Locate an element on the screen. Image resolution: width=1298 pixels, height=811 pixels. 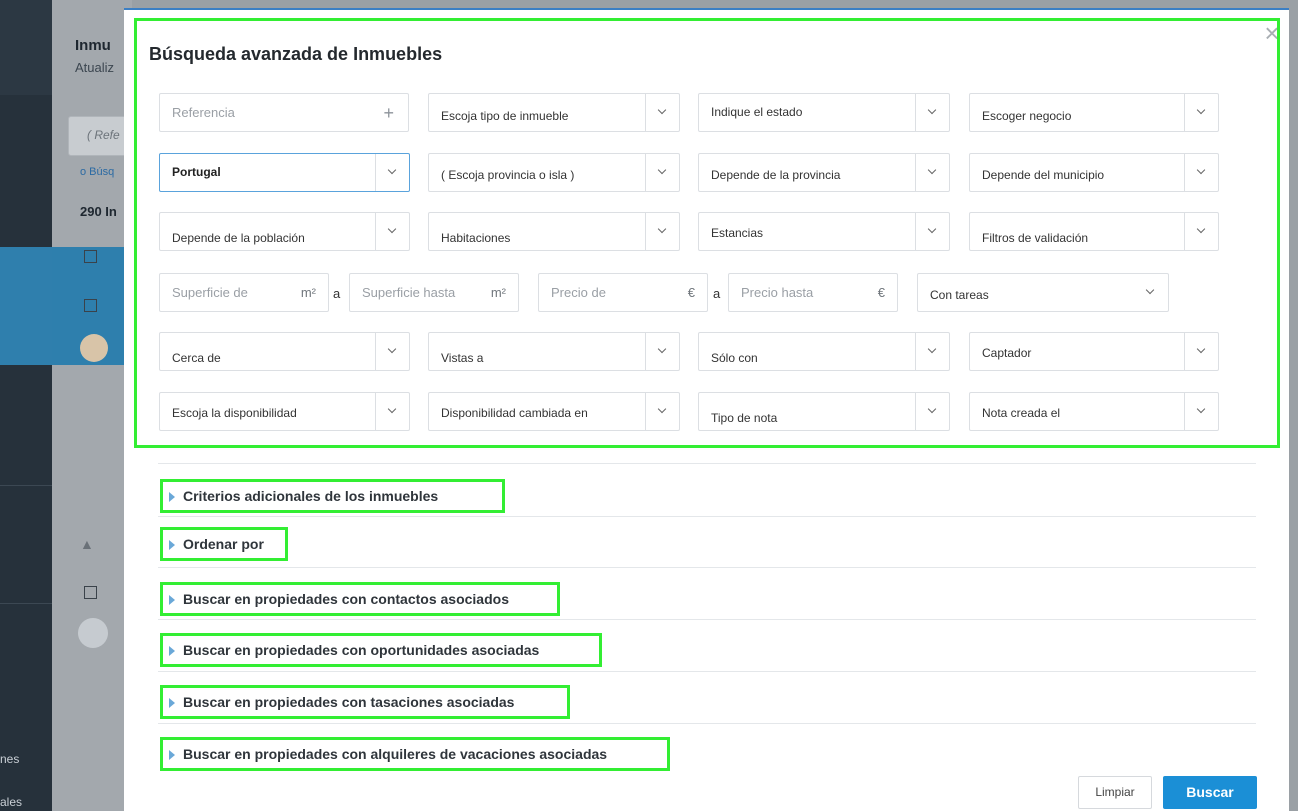
locality-select: Depende de la población is located at coordinates (284, 231).